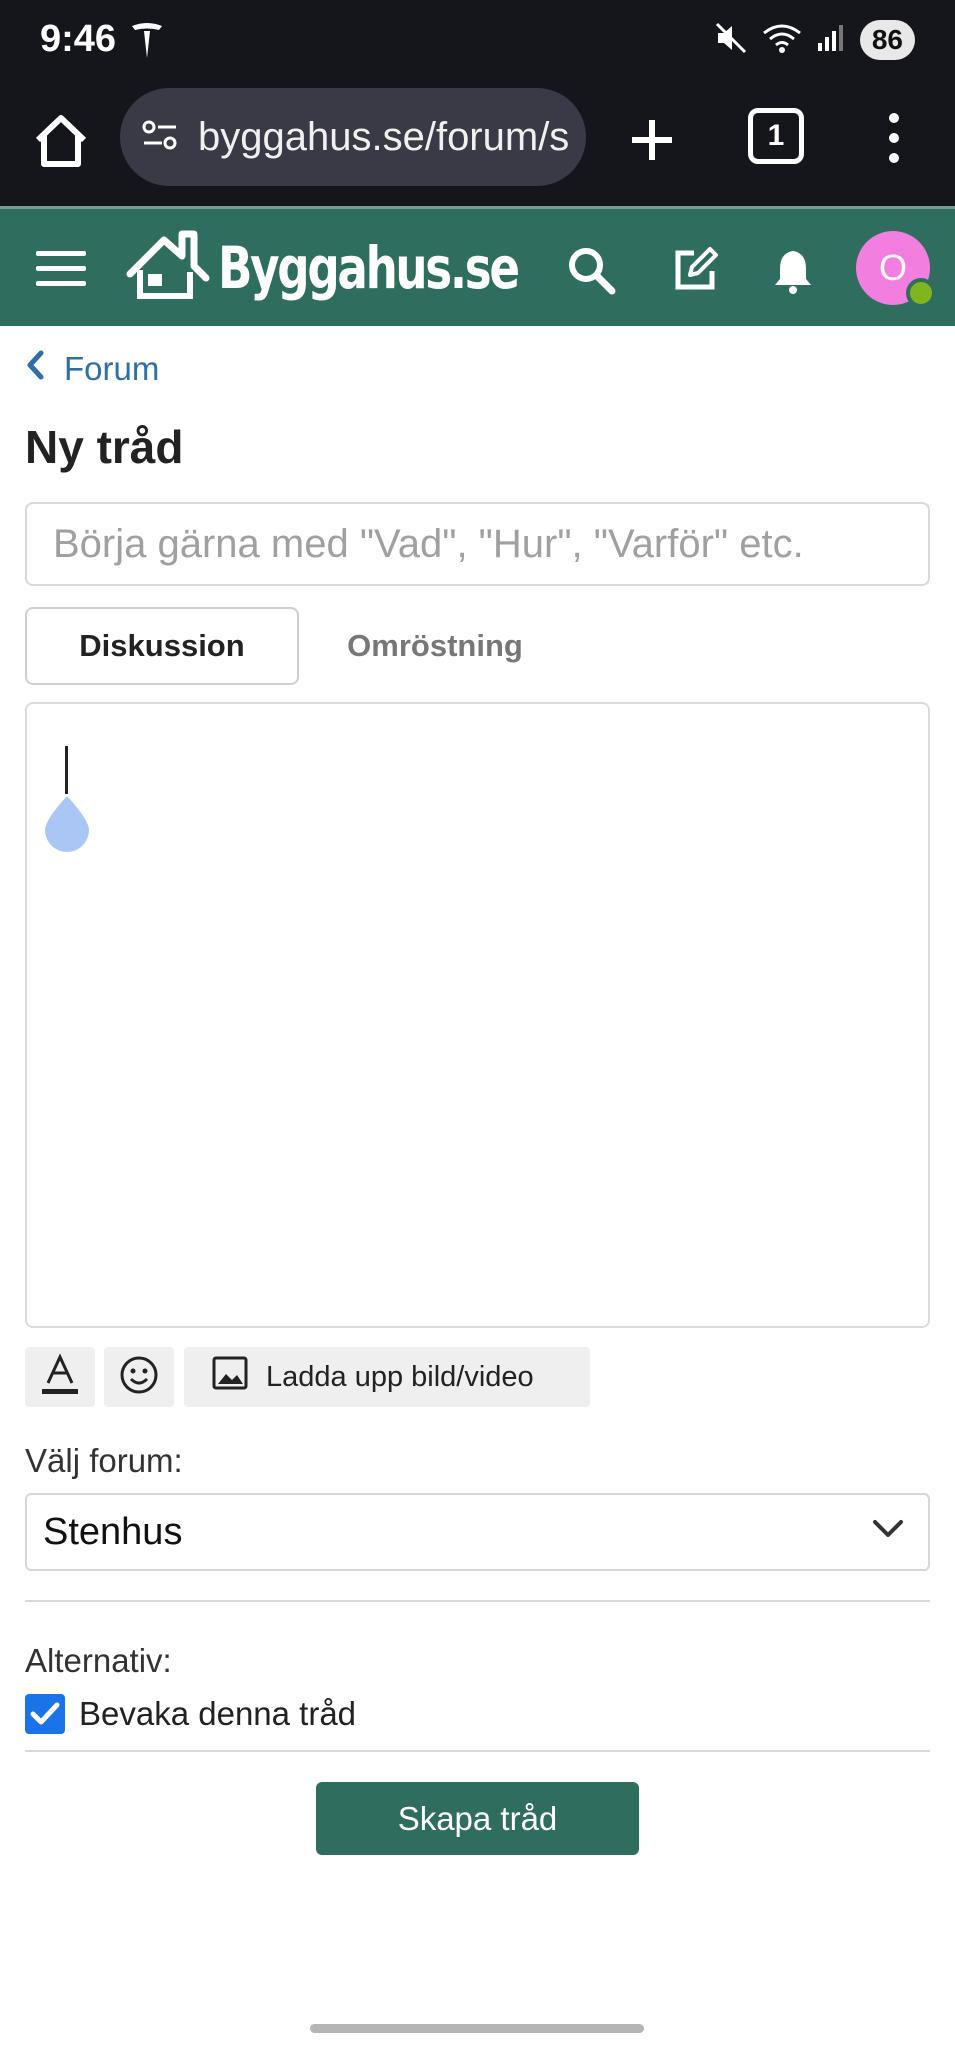  Describe the element at coordinates (61, 141) in the screenshot. I see `home-icon` at that location.